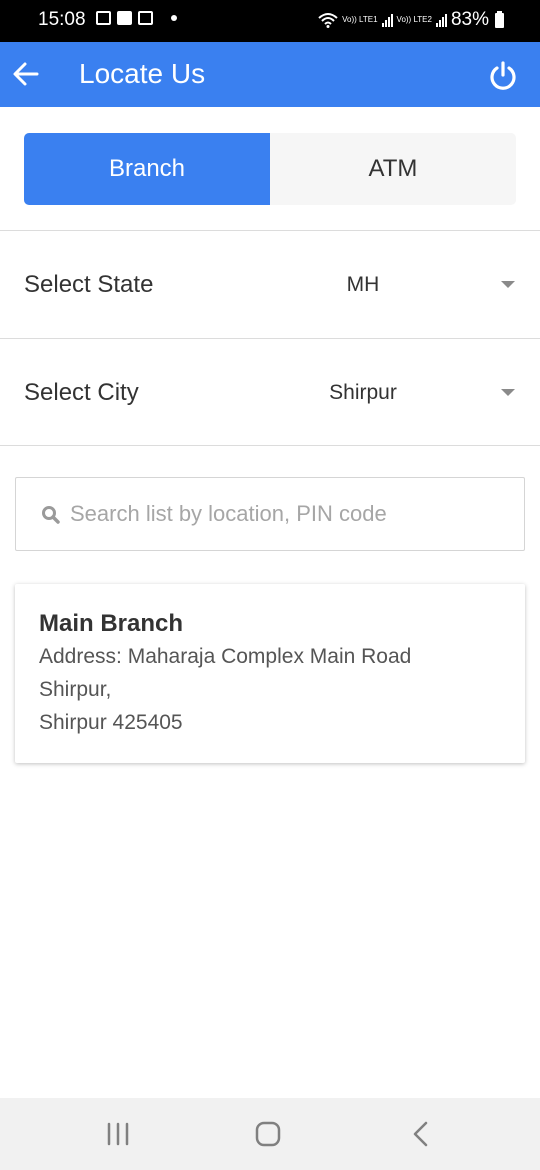 The width and height of the screenshot is (540, 1170). What do you see at coordinates (414, 19) in the screenshot?
I see `sim2-network-label: Vo)) LTE2` at bounding box center [414, 19].